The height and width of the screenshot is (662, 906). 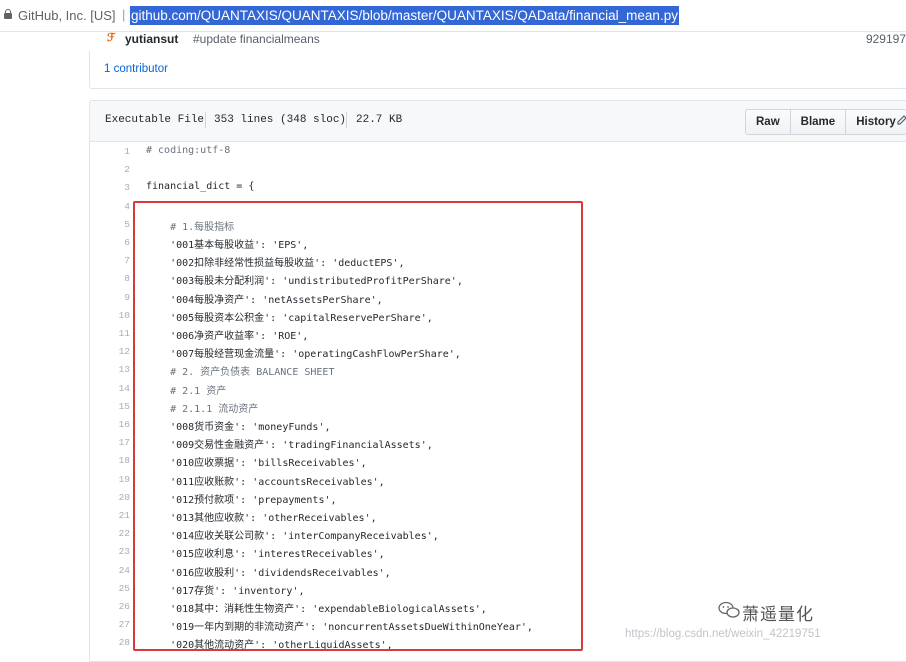 What do you see at coordinates (110, 588) in the screenshot?
I see `line-number: 25` at bounding box center [110, 588].